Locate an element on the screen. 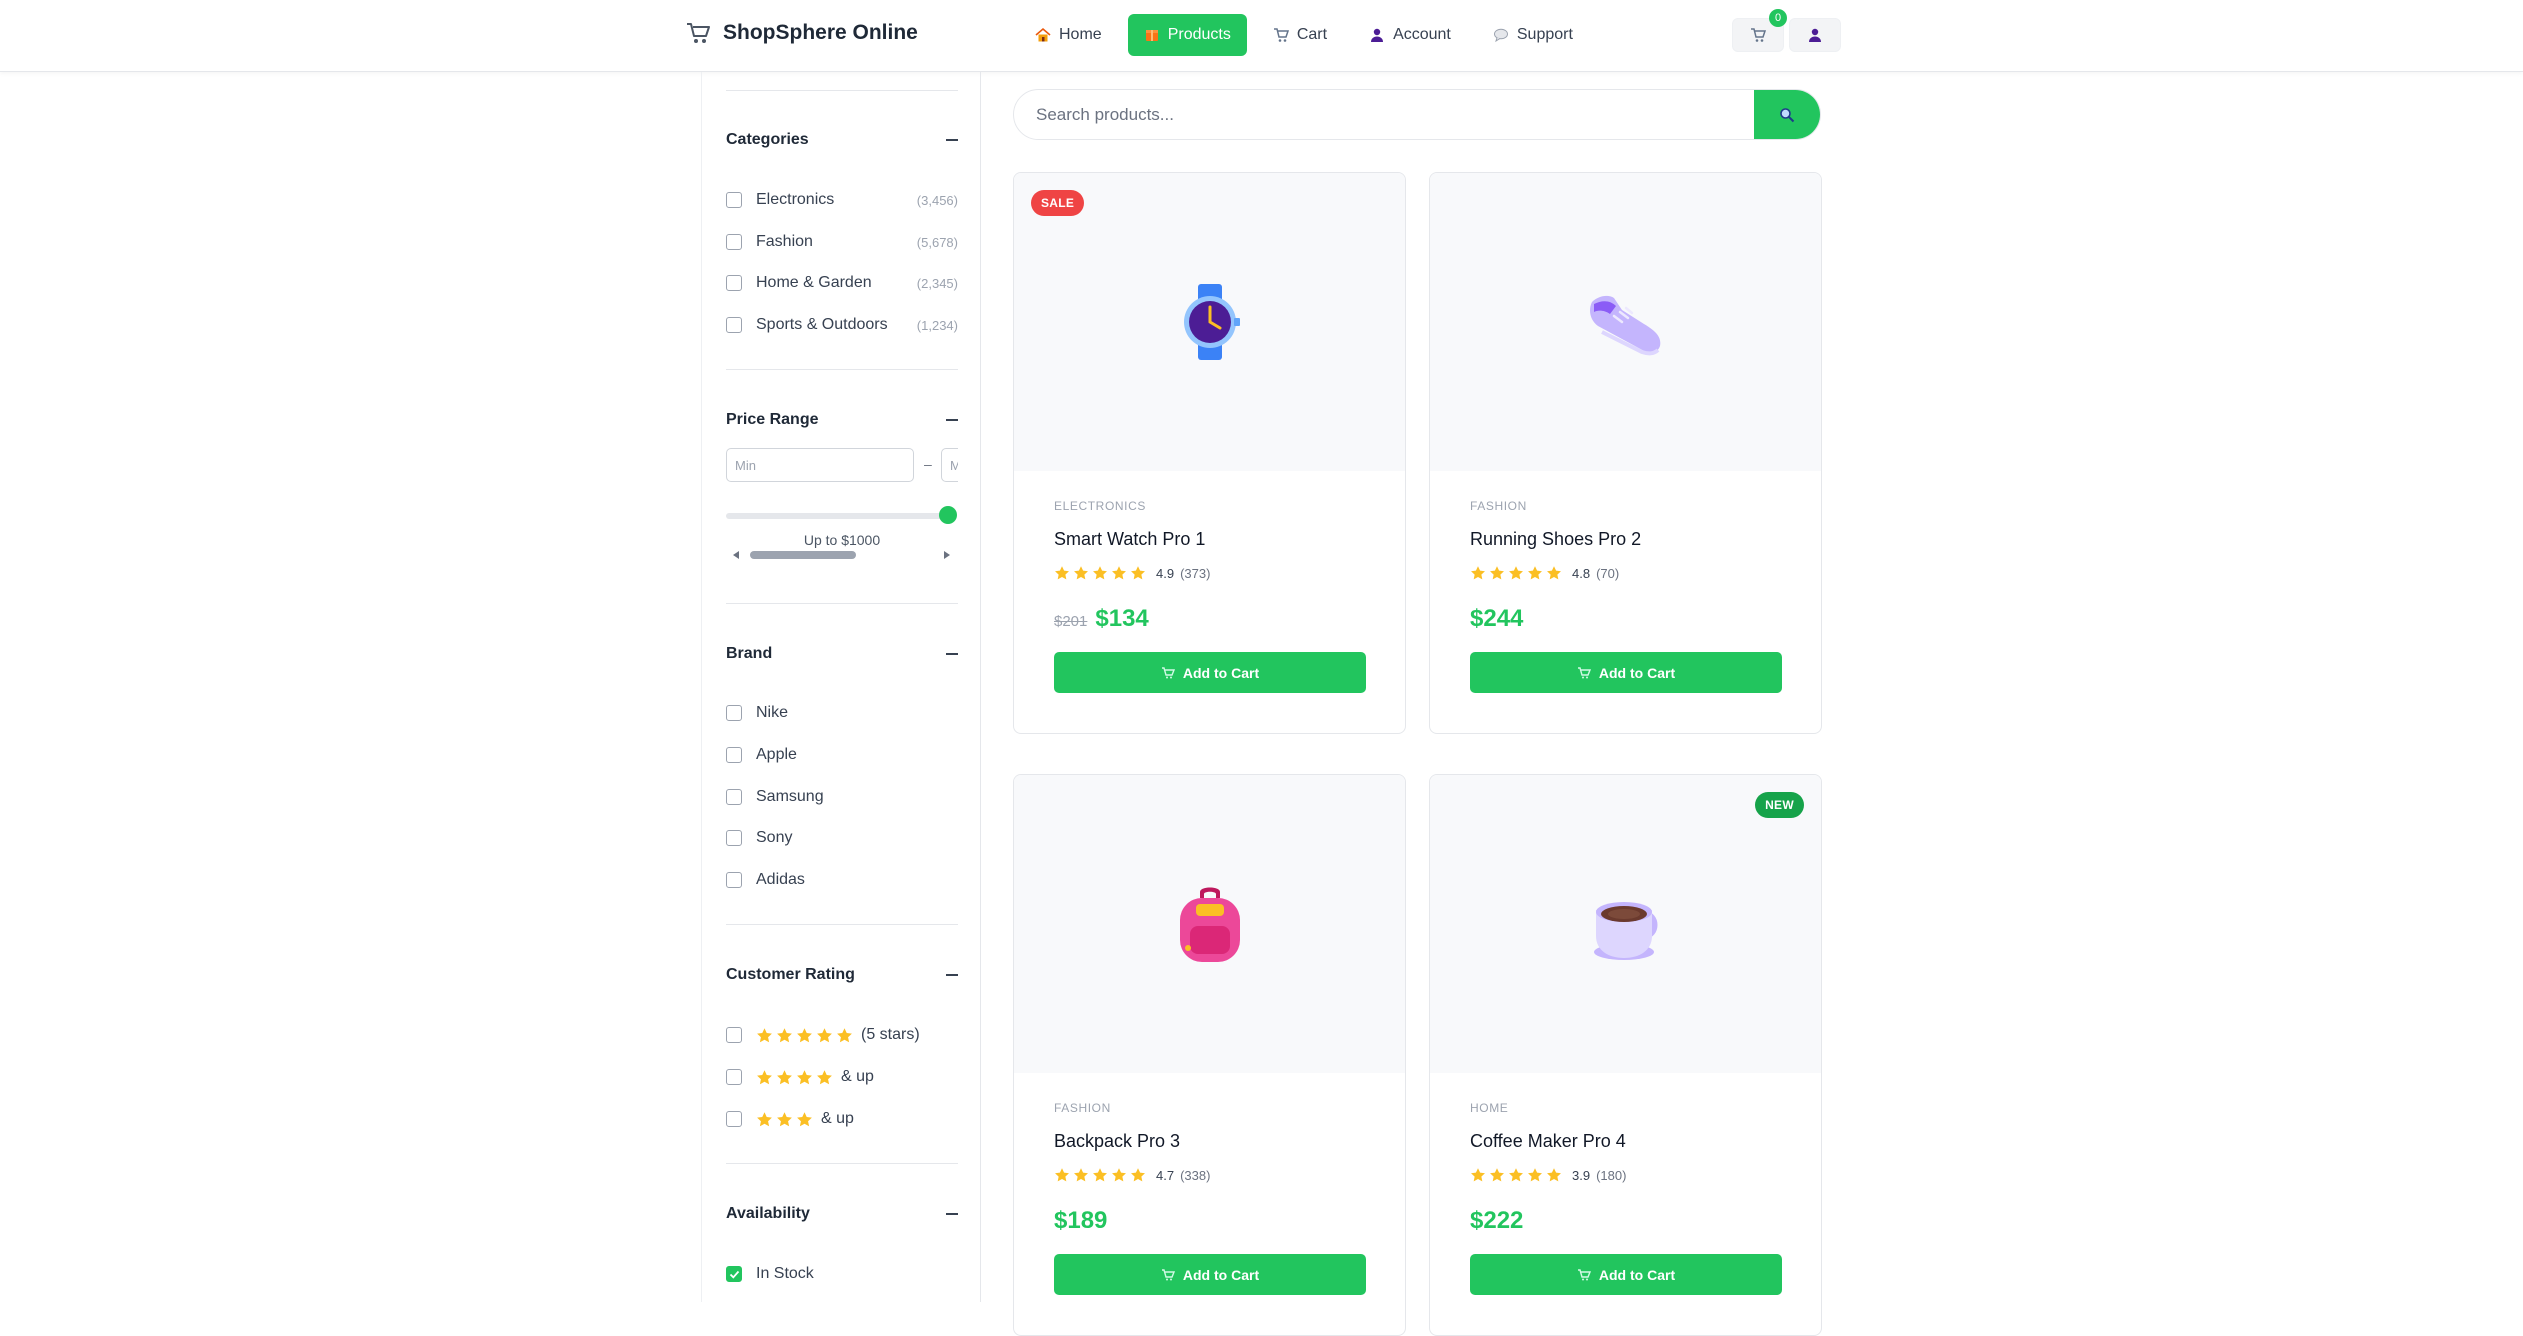  availability-option-in-stock: In Stock is located at coordinates (842, 1274).